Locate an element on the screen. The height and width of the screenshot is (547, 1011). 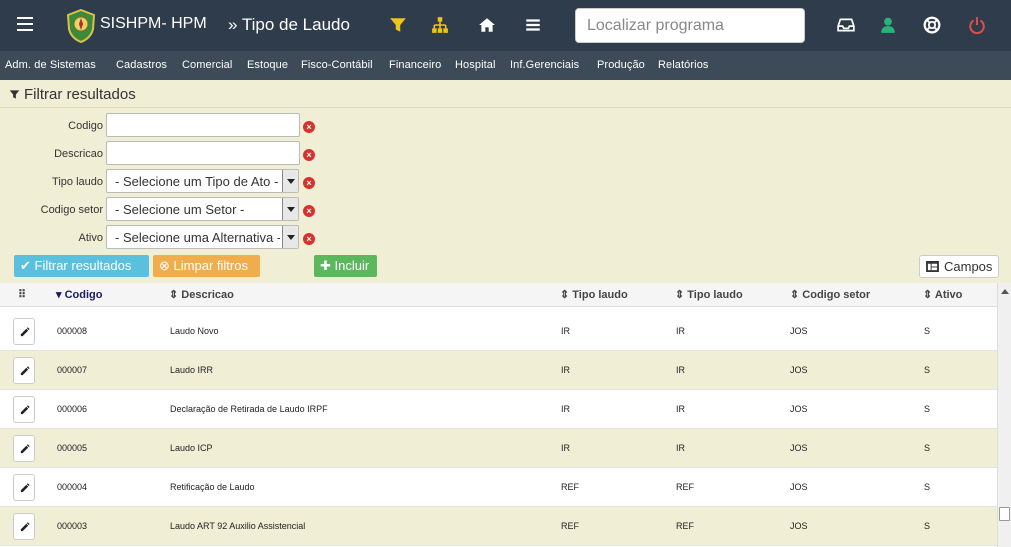
page-title: » Tipo de Laudo is located at coordinates (289, 24).